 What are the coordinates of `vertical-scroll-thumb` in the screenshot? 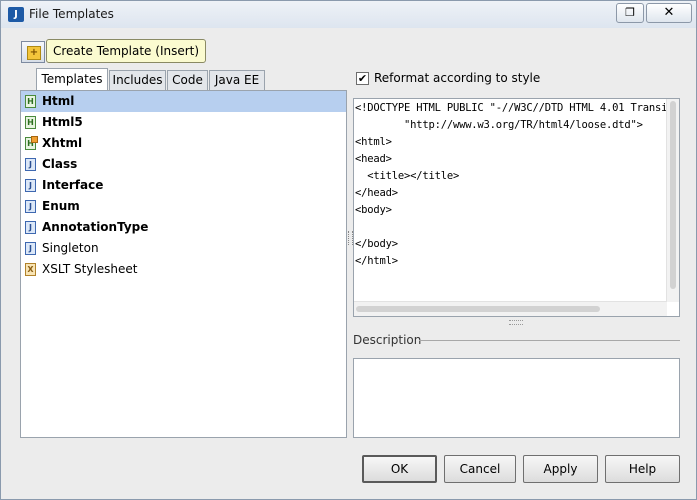 It's located at (673, 195).